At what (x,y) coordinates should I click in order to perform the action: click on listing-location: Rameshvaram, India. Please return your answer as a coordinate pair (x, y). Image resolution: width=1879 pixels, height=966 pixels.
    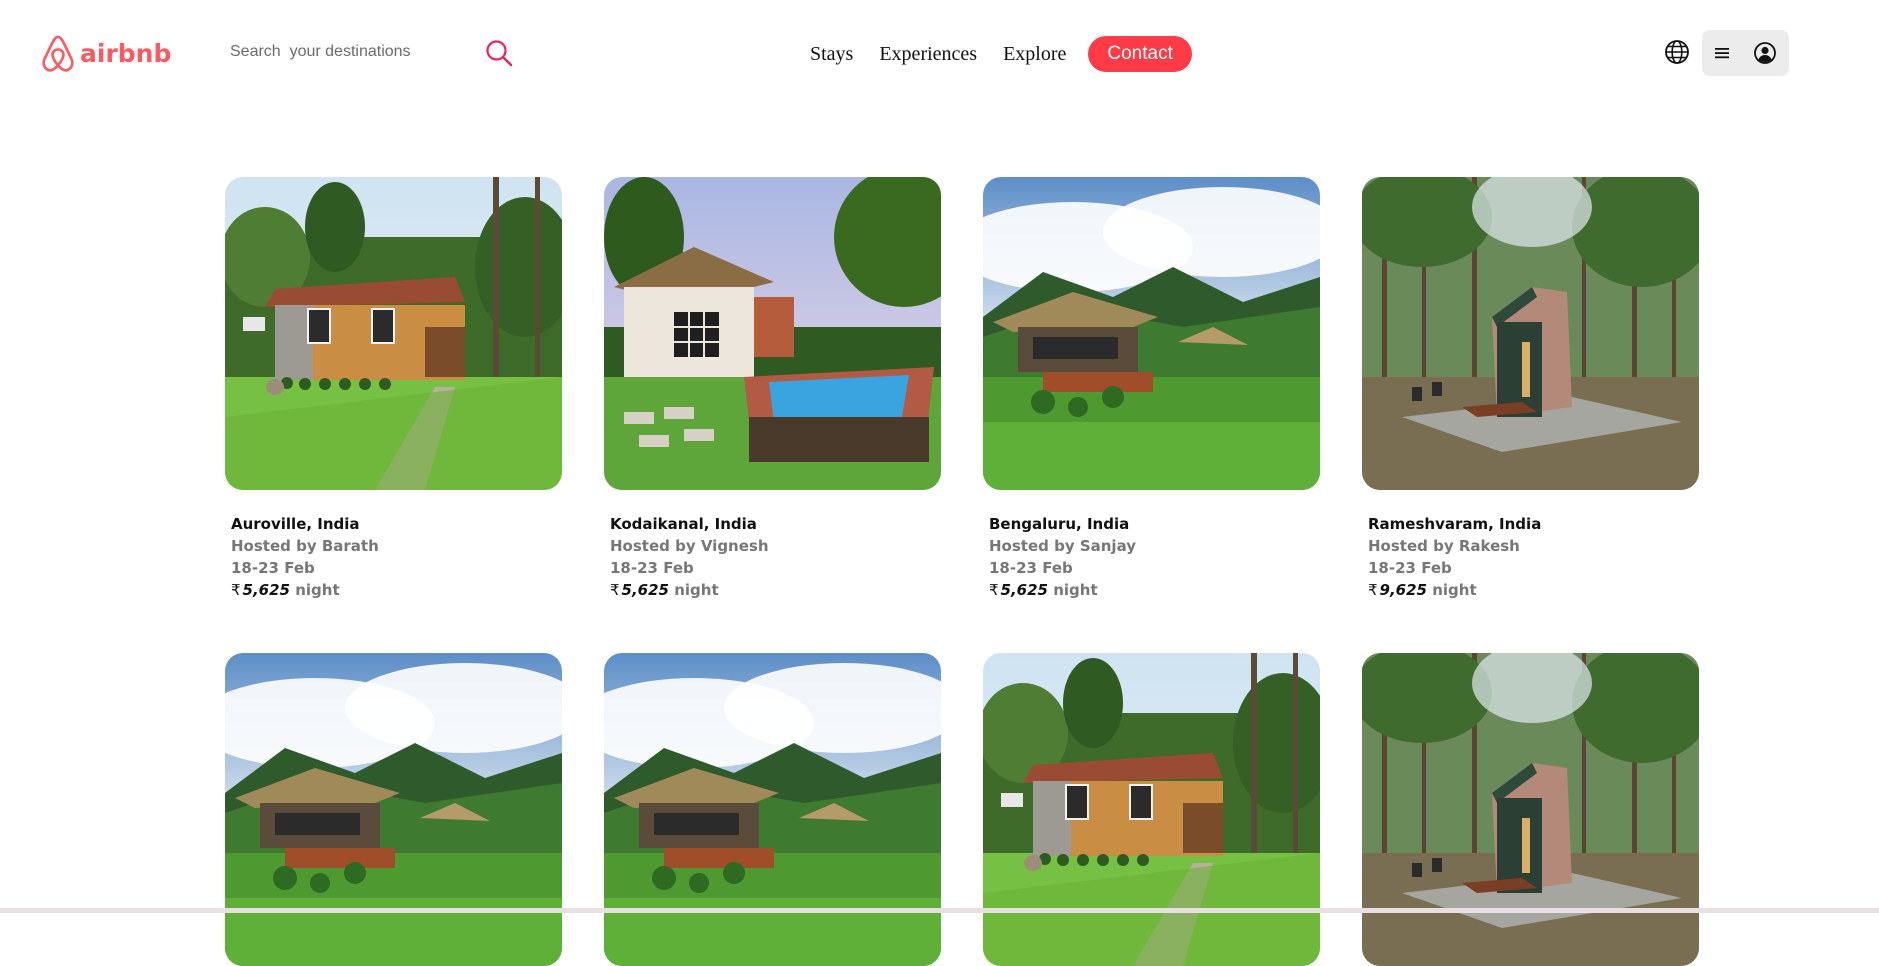
    Looking at the image, I should click on (1455, 524).